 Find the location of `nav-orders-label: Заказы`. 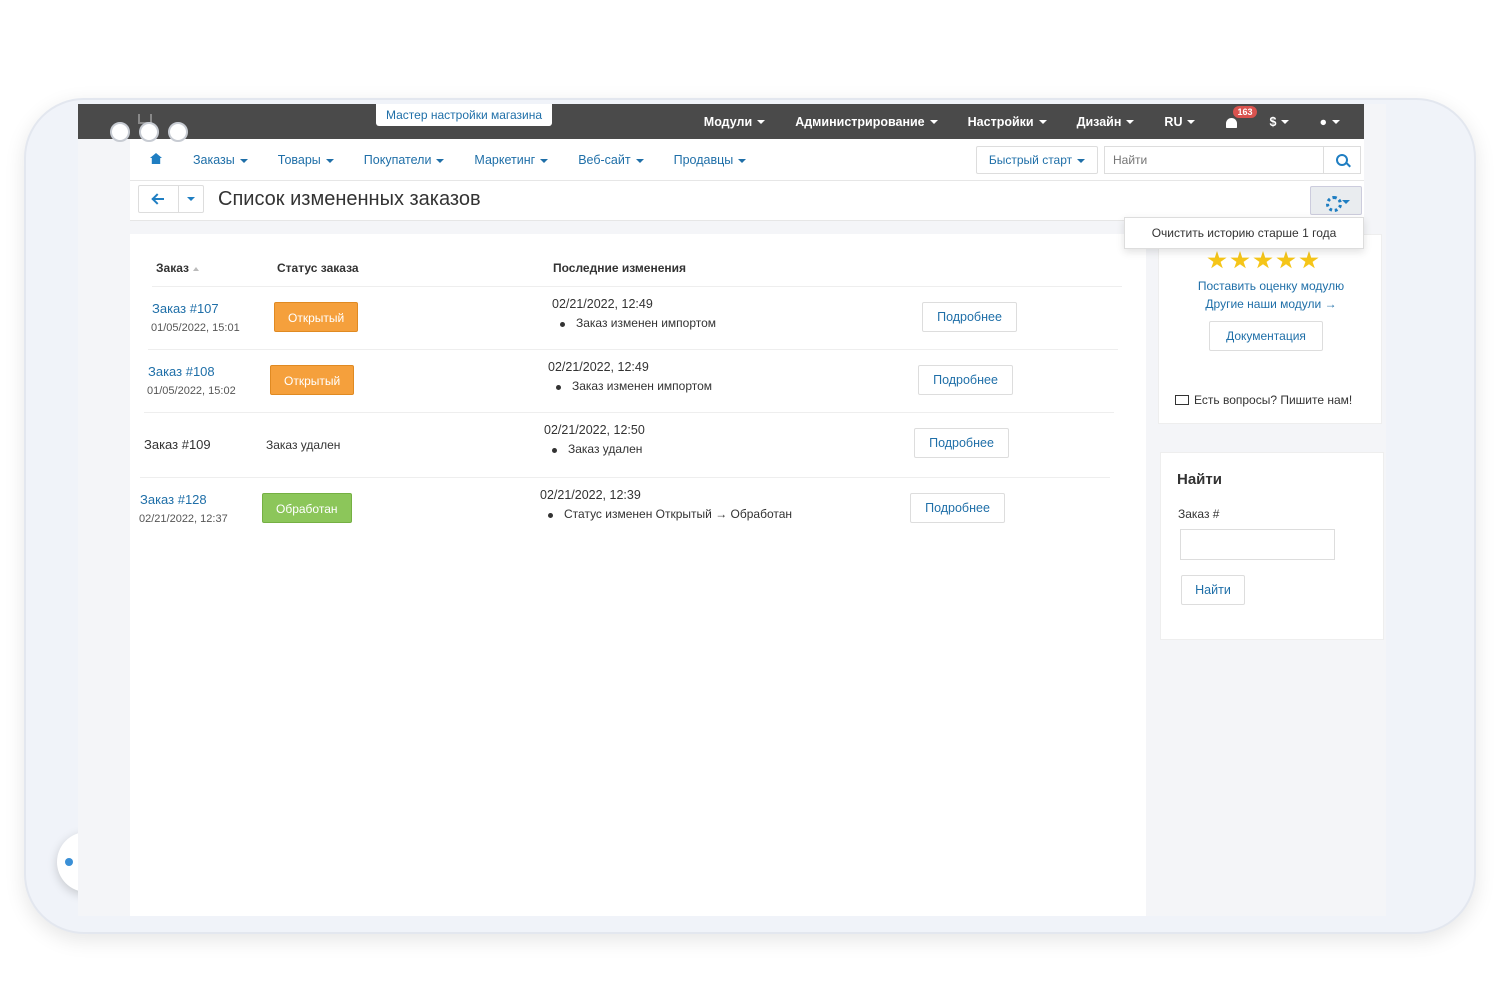

nav-orders-label: Заказы is located at coordinates (214, 160).